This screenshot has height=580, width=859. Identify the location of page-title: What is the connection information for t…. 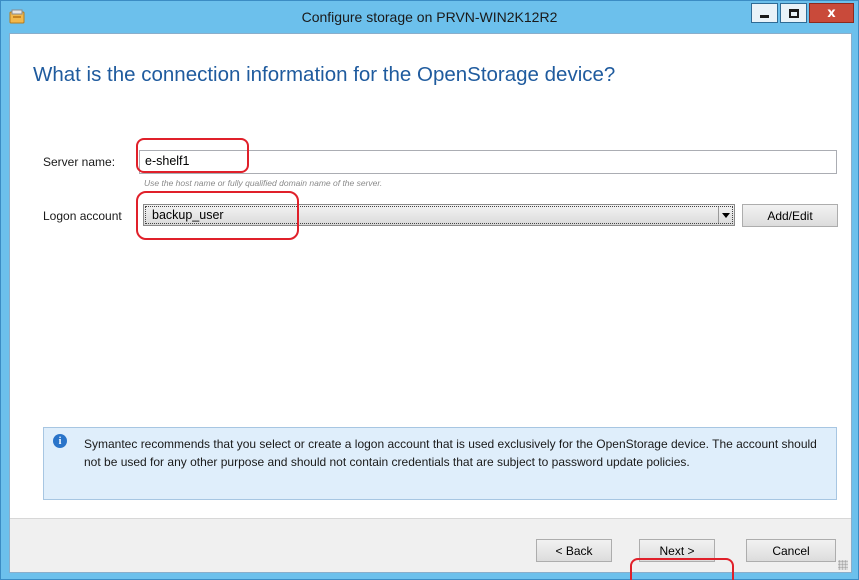
(324, 74).